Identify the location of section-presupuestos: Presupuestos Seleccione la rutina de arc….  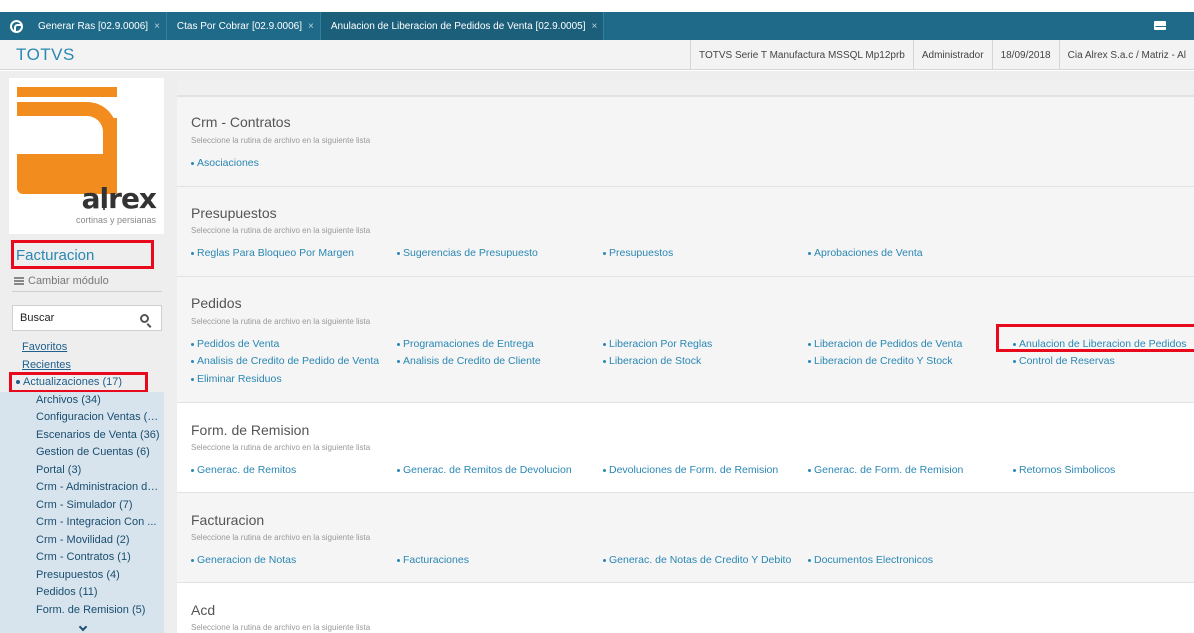
(685, 231).